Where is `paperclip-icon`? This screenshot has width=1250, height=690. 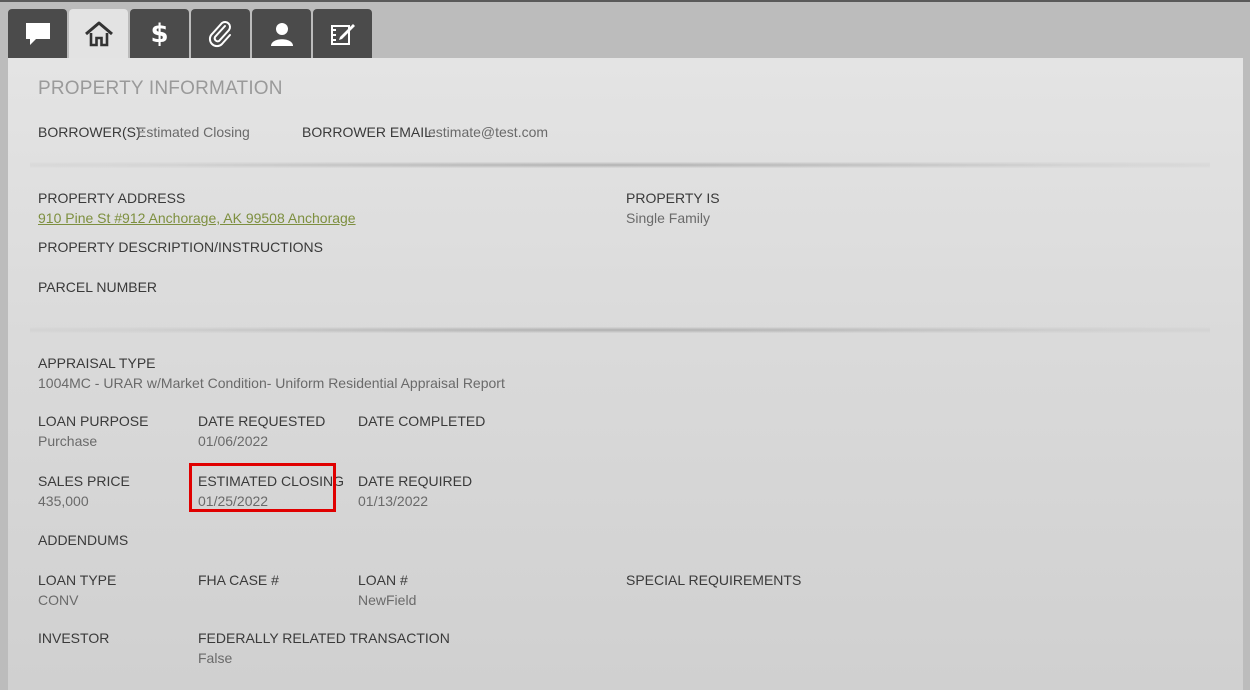
paperclip-icon is located at coordinates (221, 34).